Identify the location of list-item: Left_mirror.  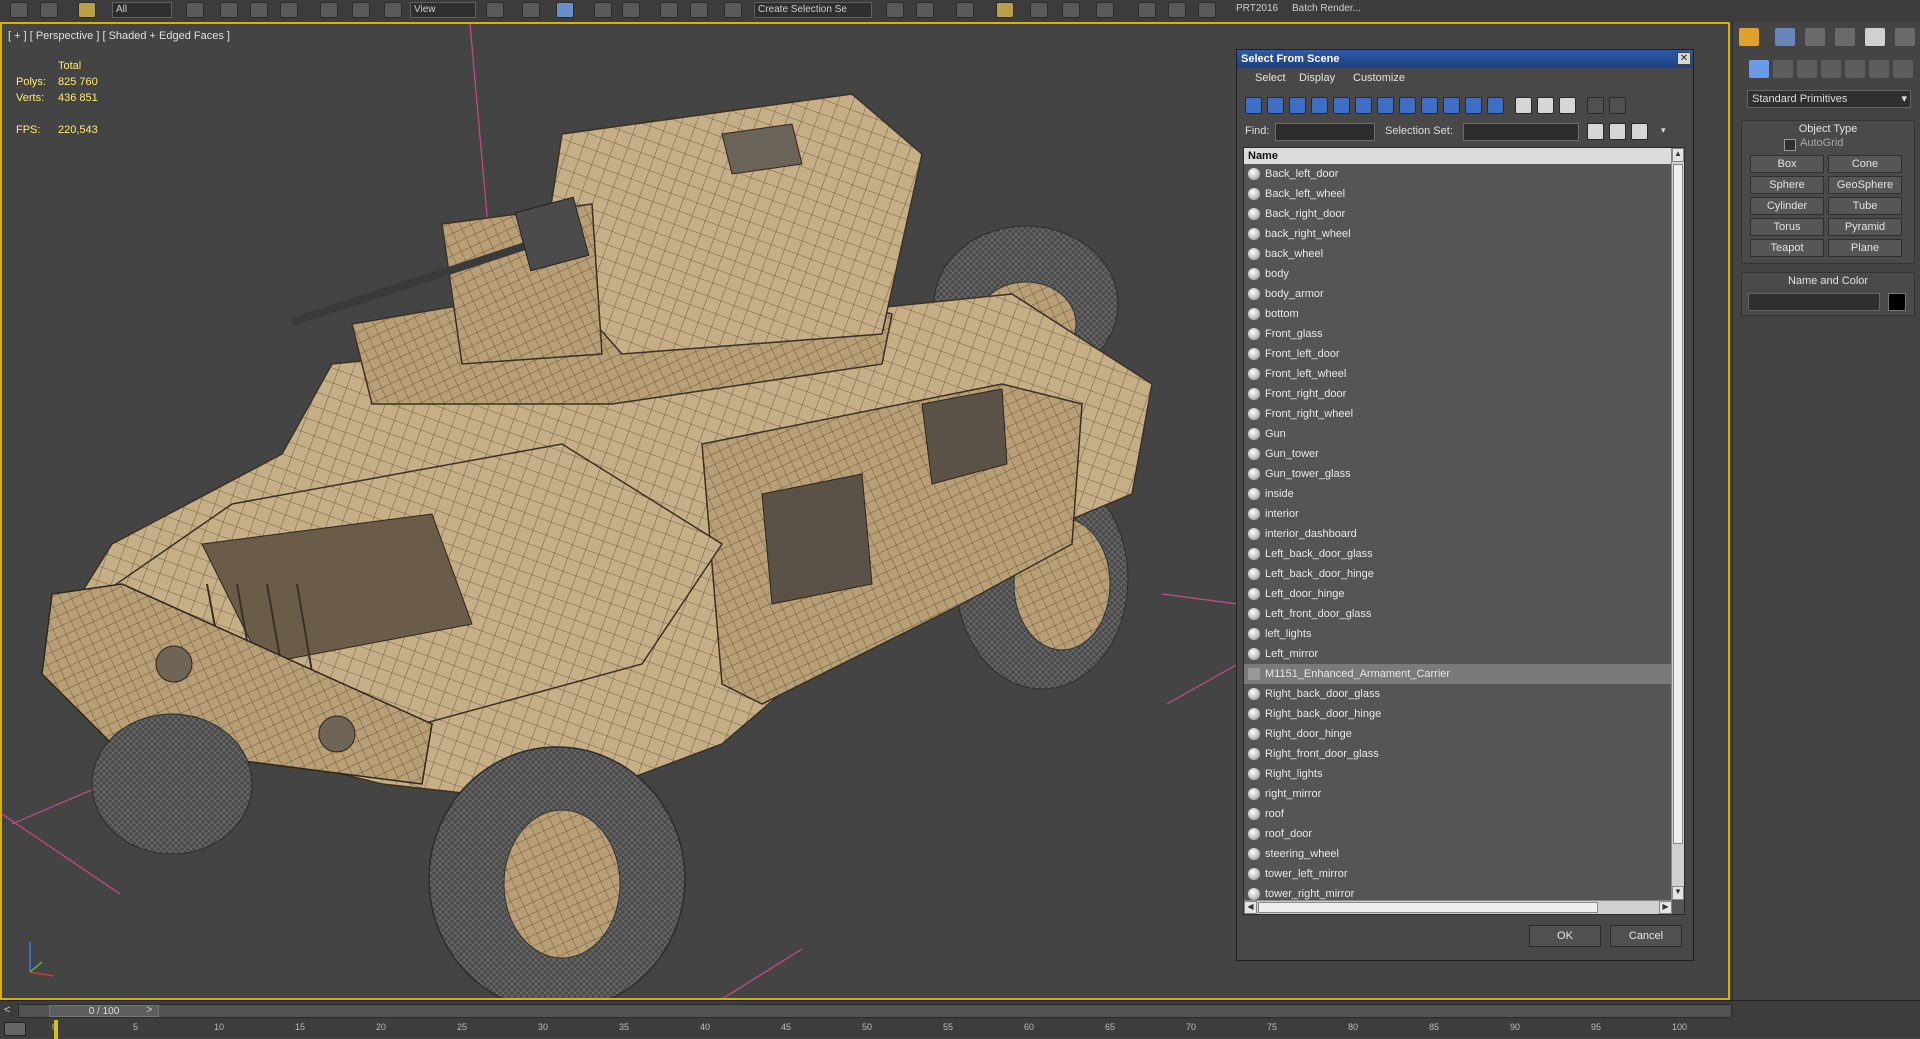
(1458, 654).